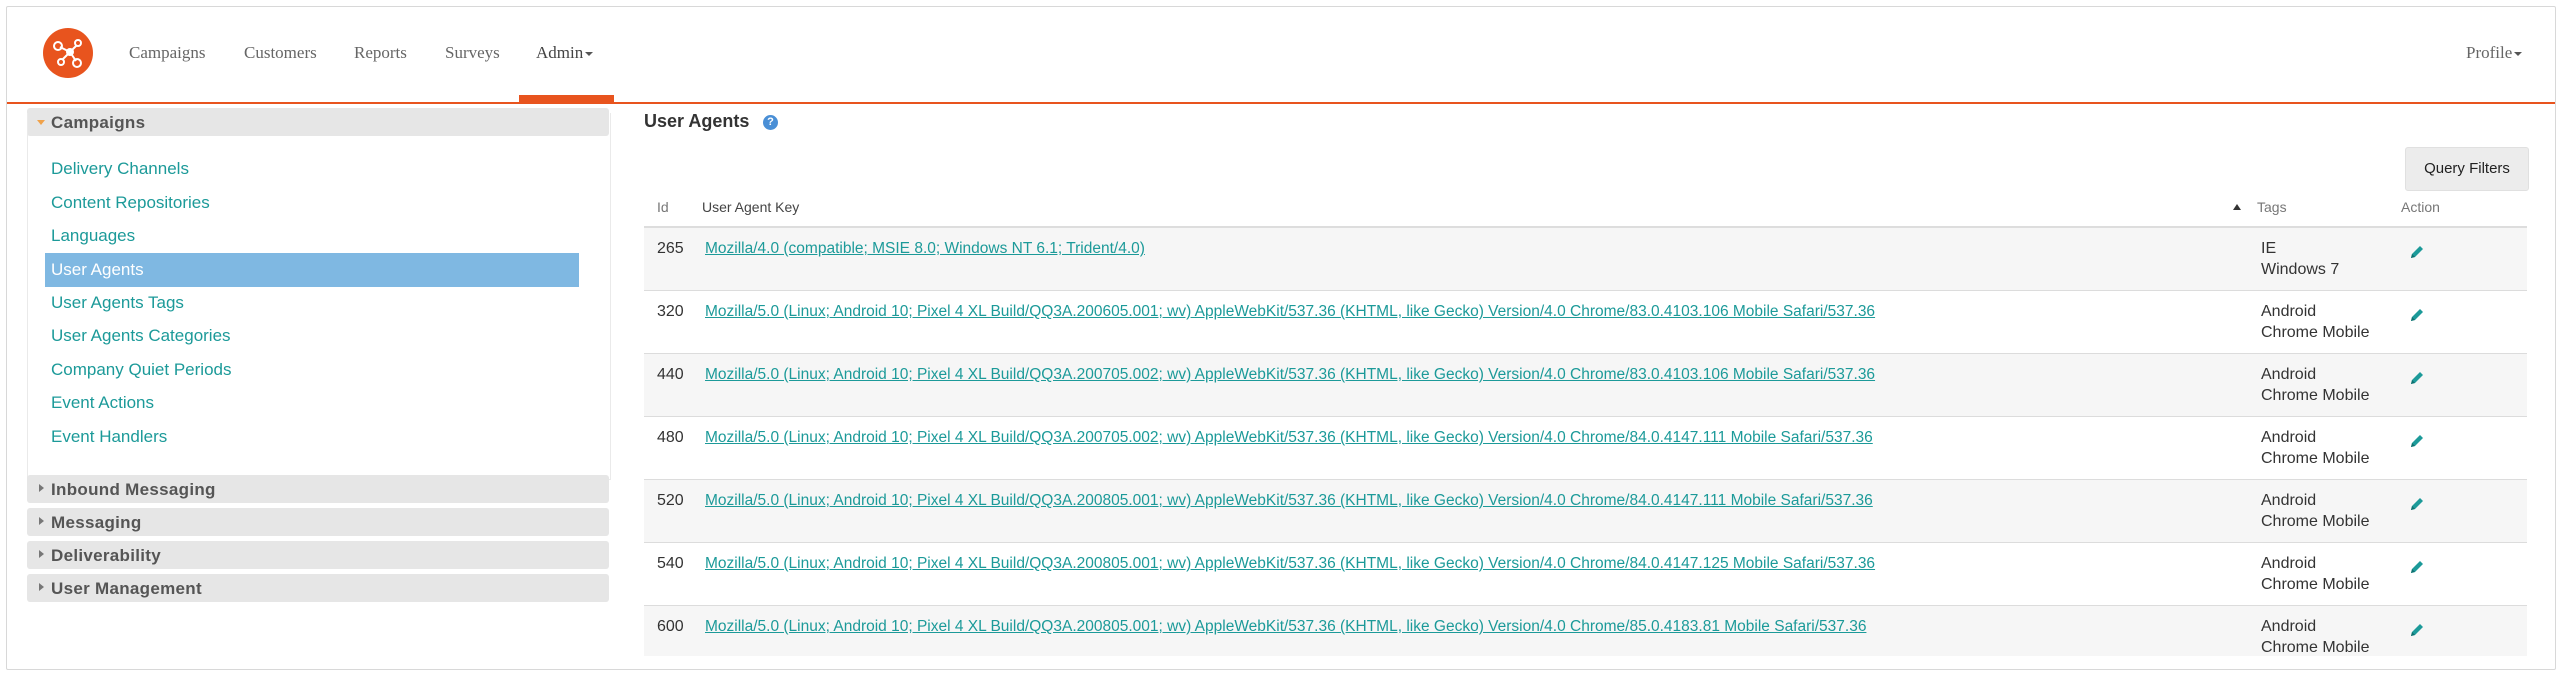 This screenshot has width=2564, height=675. What do you see at coordinates (311, 403) in the screenshot?
I see `sidebar-item-event-actions: Event Actions` at bounding box center [311, 403].